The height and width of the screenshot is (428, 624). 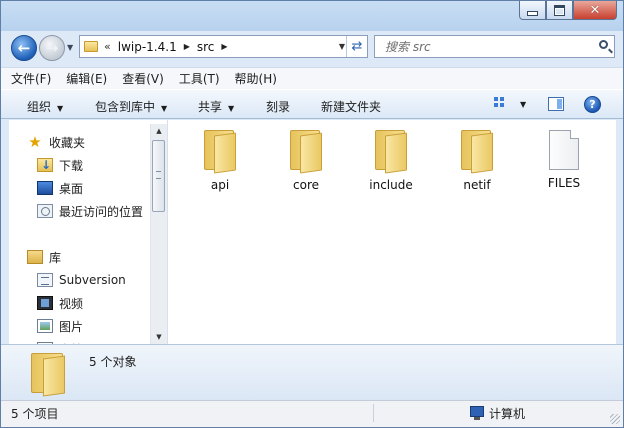 I want to click on file-item-files: FILES, so click(x=564, y=160).